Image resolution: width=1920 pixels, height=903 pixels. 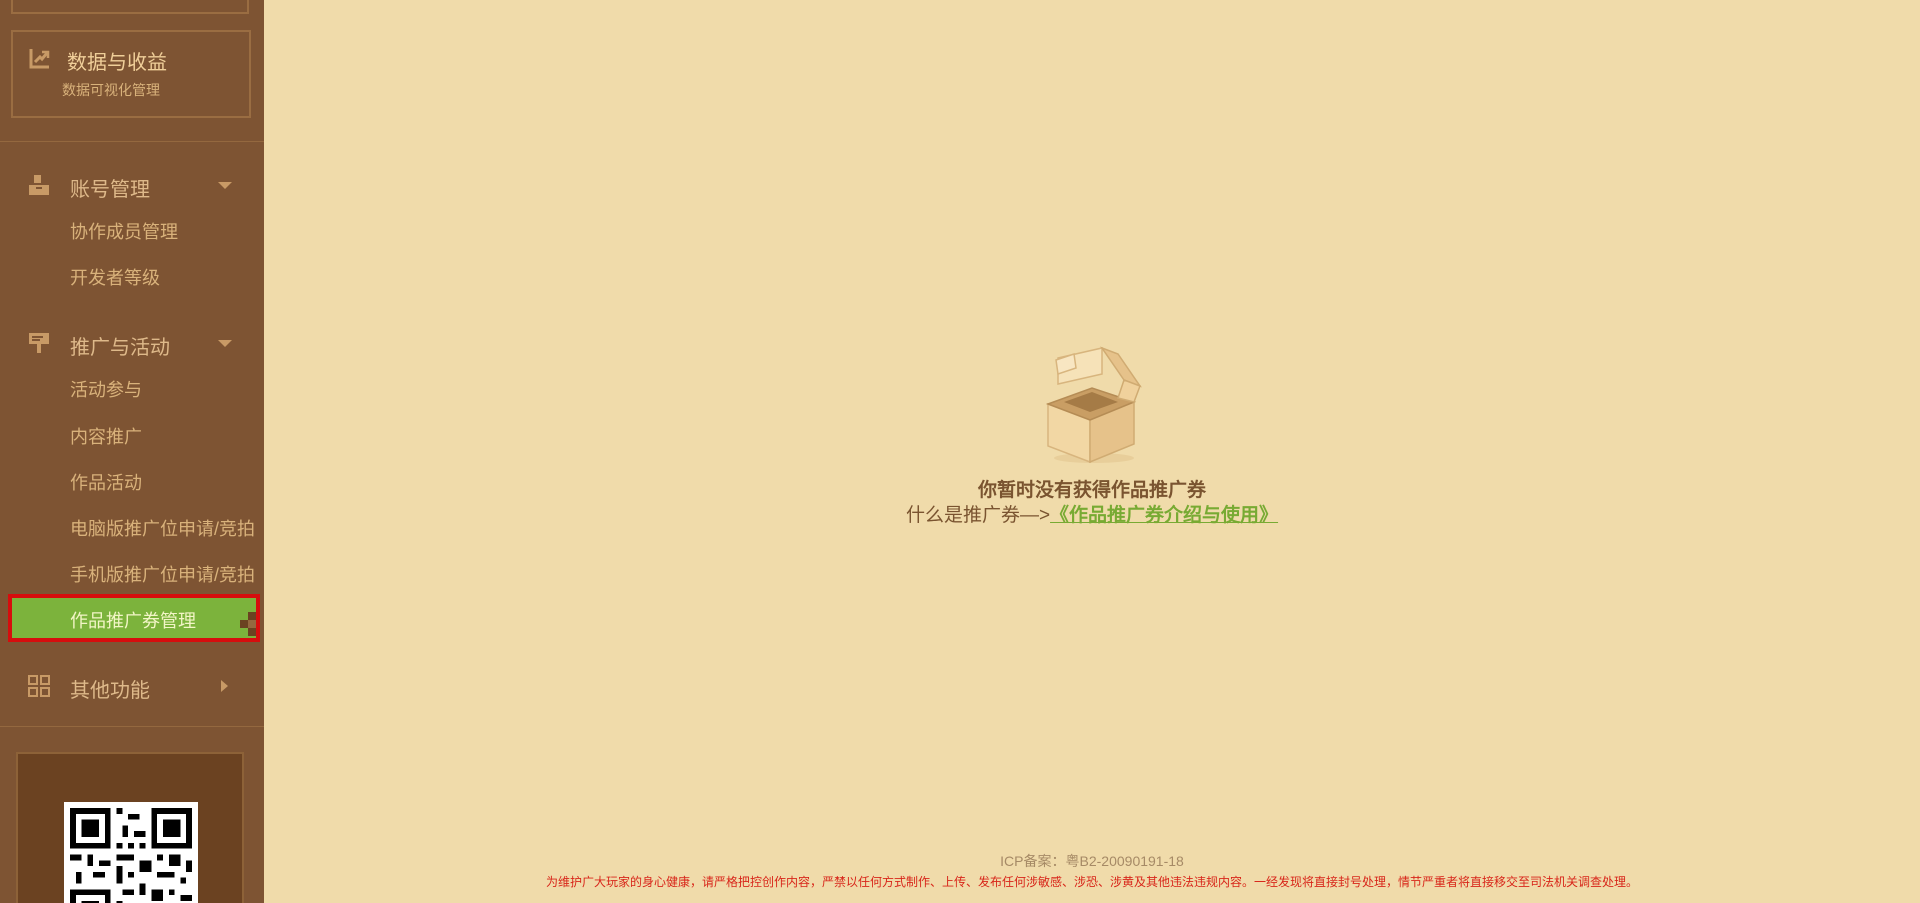 What do you see at coordinates (106, 390) in the screenshot?
I see `sidebar-item-label: 活动参与` at bounding box center [106, 390].